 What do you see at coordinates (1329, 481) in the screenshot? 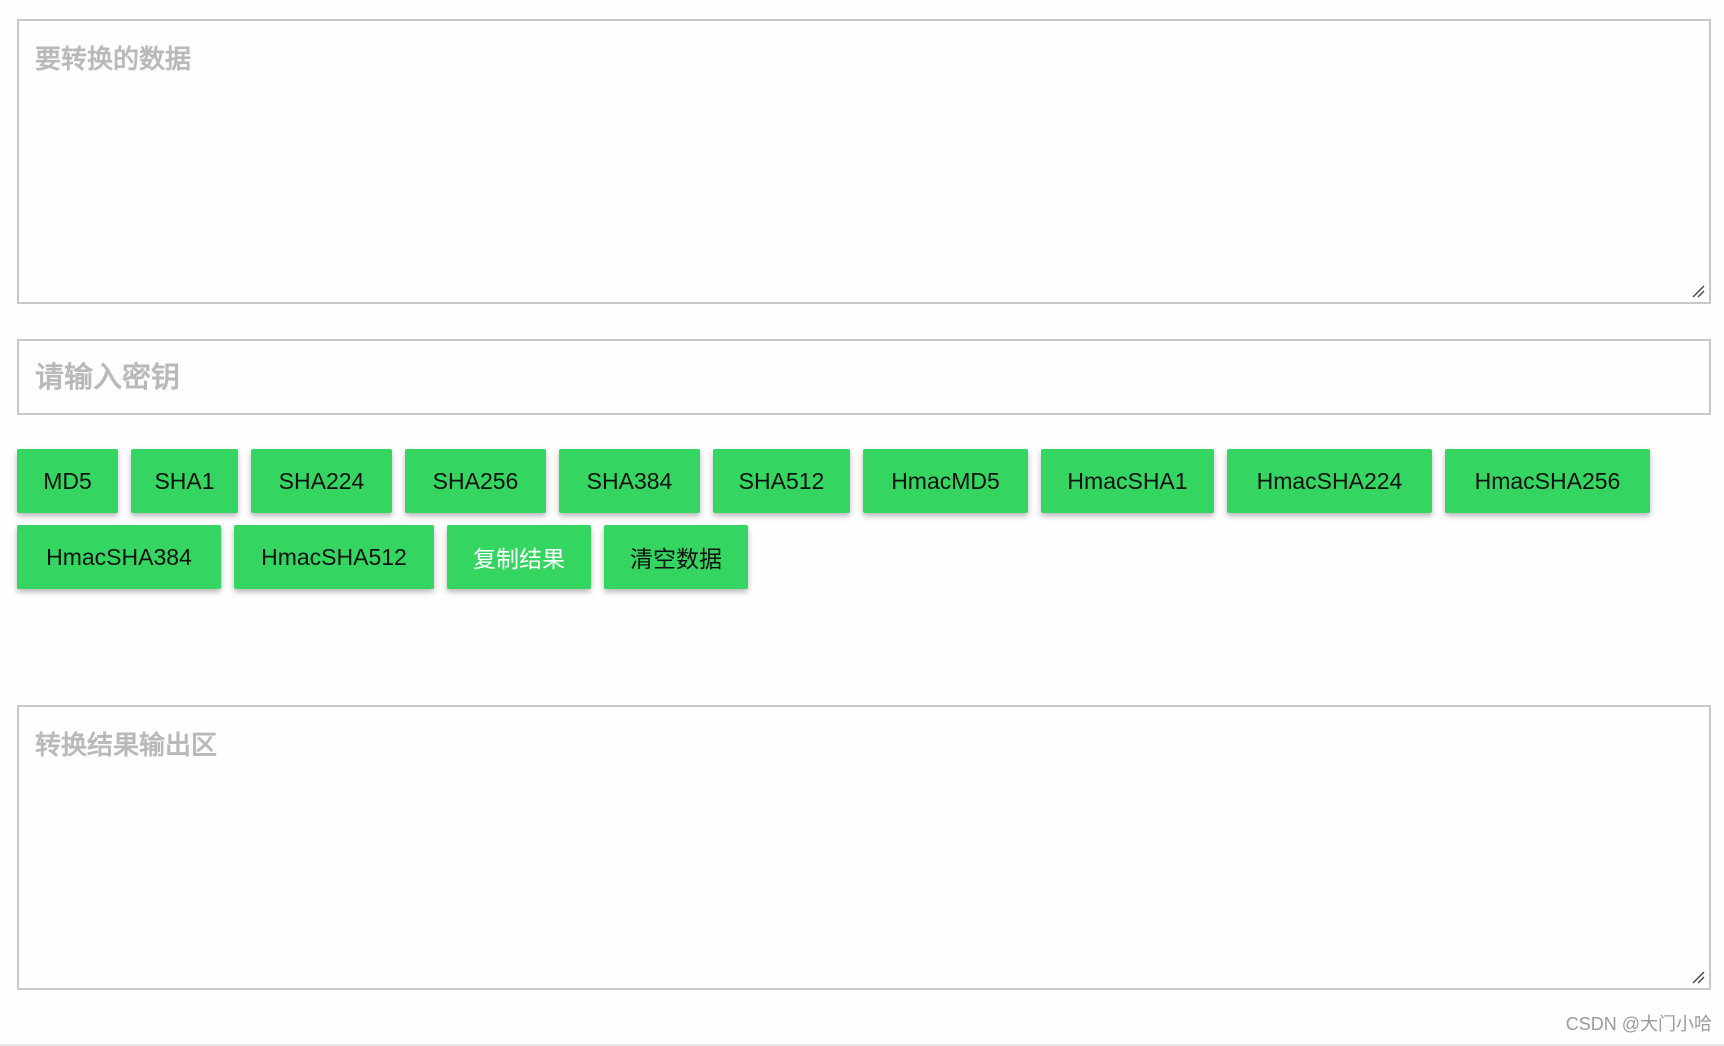
I see `hmacsha224-button: HmacSHA224` at bounding box center [1329, 481].